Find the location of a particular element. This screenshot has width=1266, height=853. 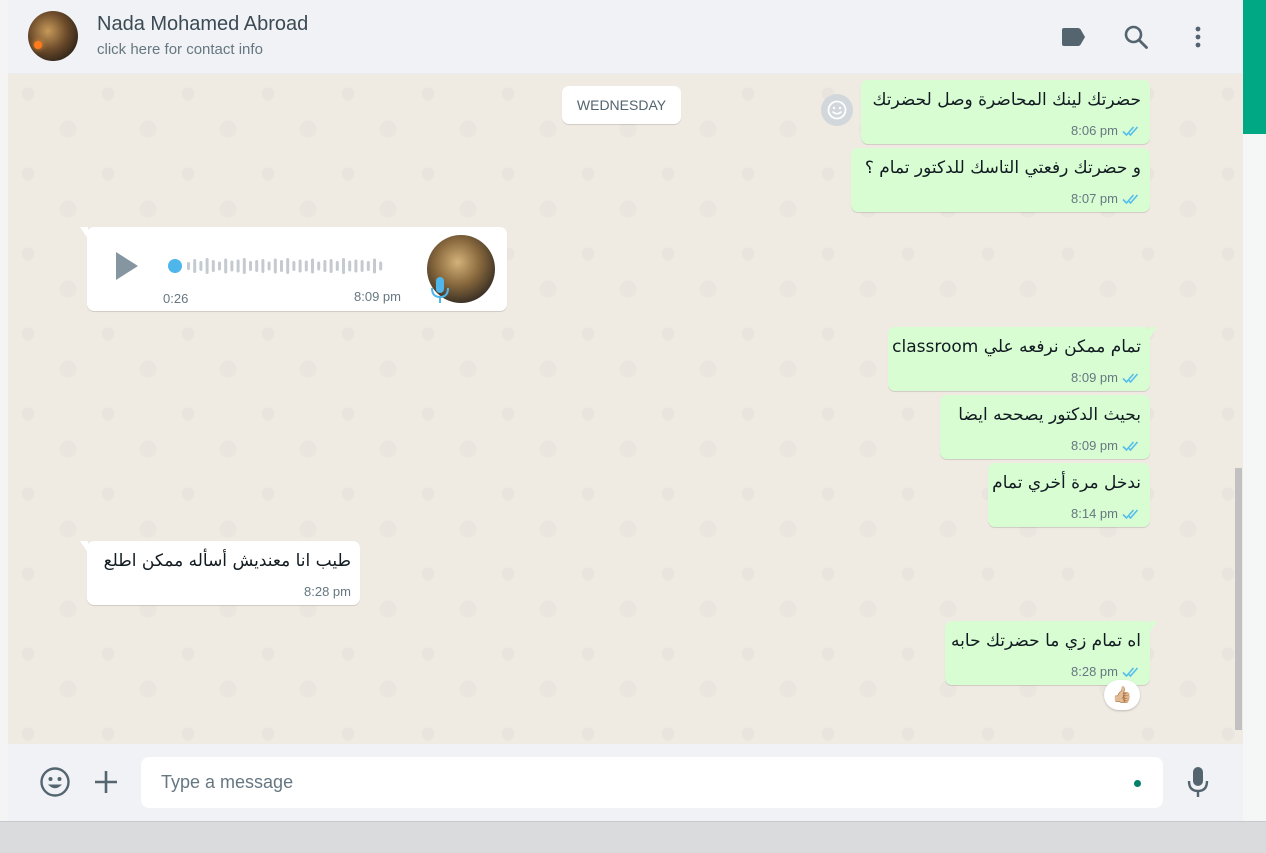

emoji-icon is located at coordinates (55, 782).